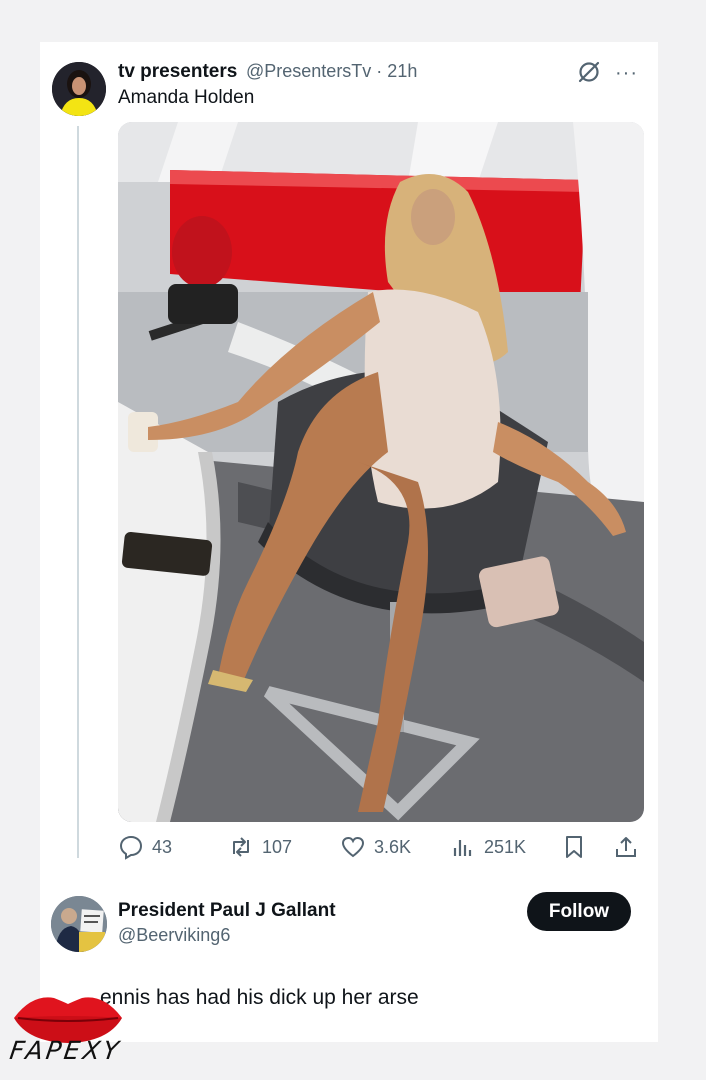 This screenshot has height=1080, width=706. I want to click on reply-avatar-image, so click(79, 924).